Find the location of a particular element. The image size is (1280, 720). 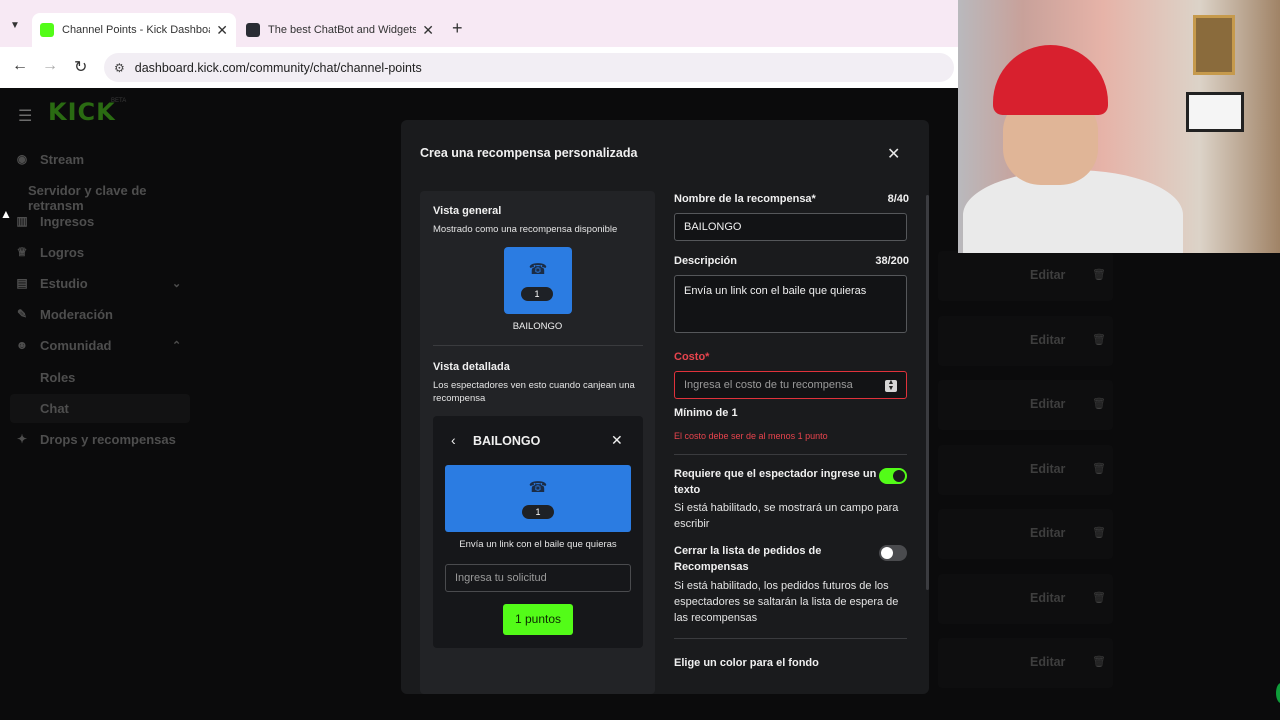

tab-search-chevron-icon: ▼ is located at coordinates (15, 25).